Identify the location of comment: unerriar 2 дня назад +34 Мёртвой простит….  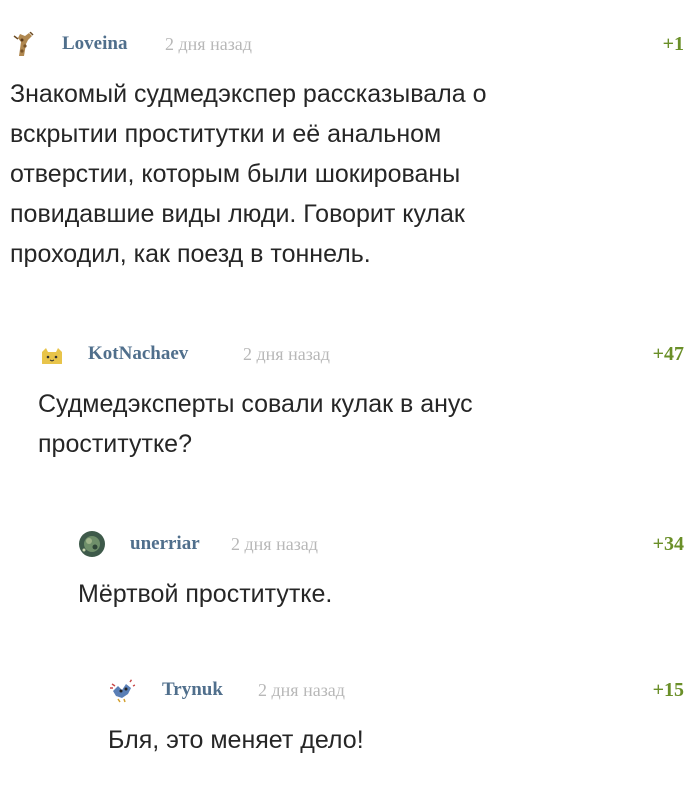
(381, 571).